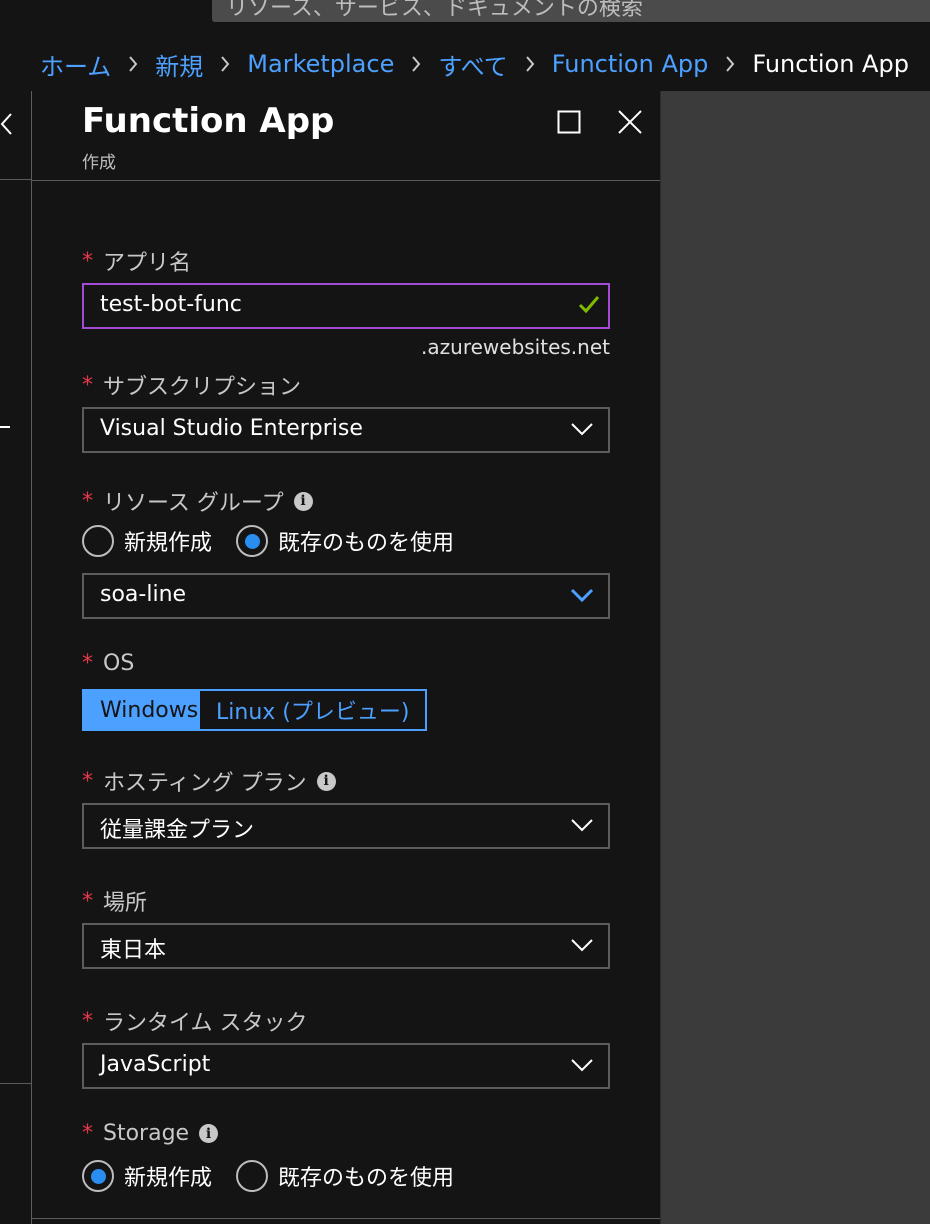 This screenshot has width=930, height=1224. I want to click on breadcrumb-current: Function App, so click(830, 64).